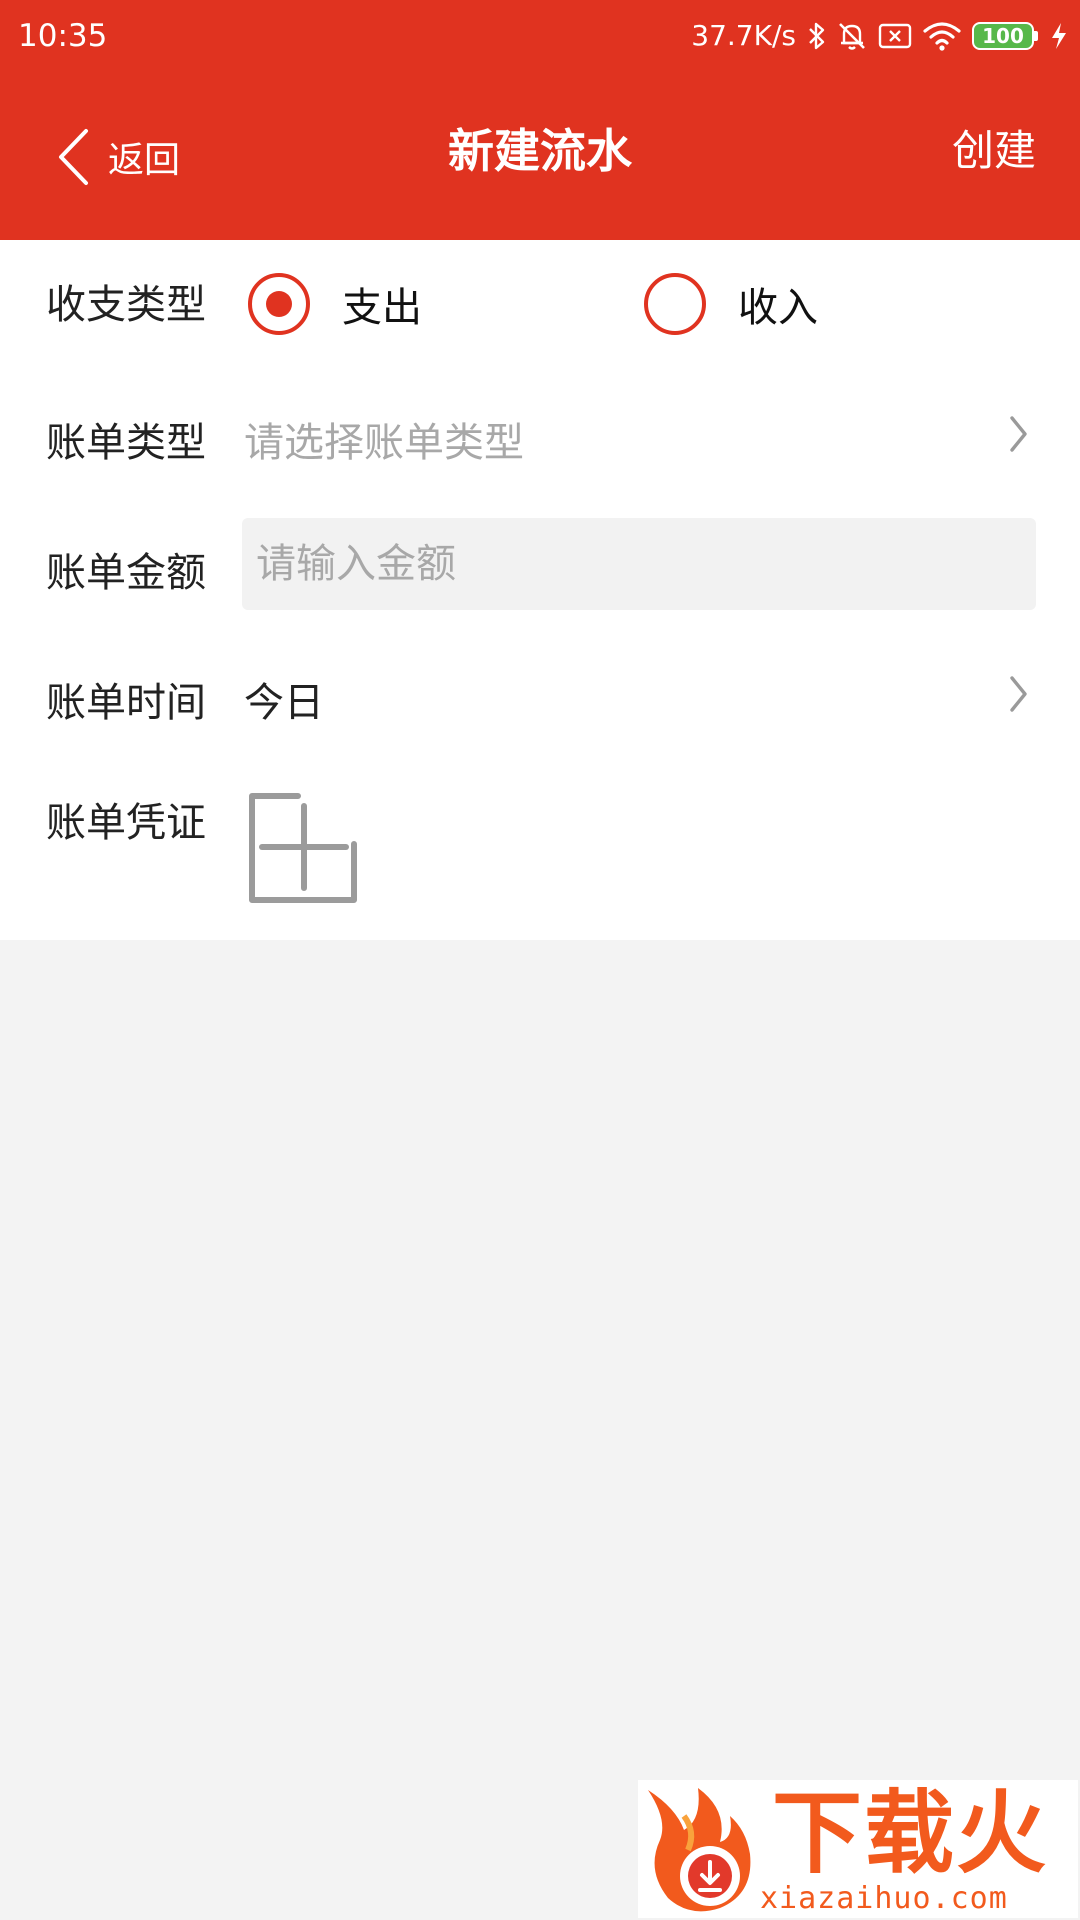 Image resolution: width=1080 pixels, height=1920 pixels. Describe the element at coordinates (910, 1833) in the screenshot. I see `watermark-title: 下载火` at that location.